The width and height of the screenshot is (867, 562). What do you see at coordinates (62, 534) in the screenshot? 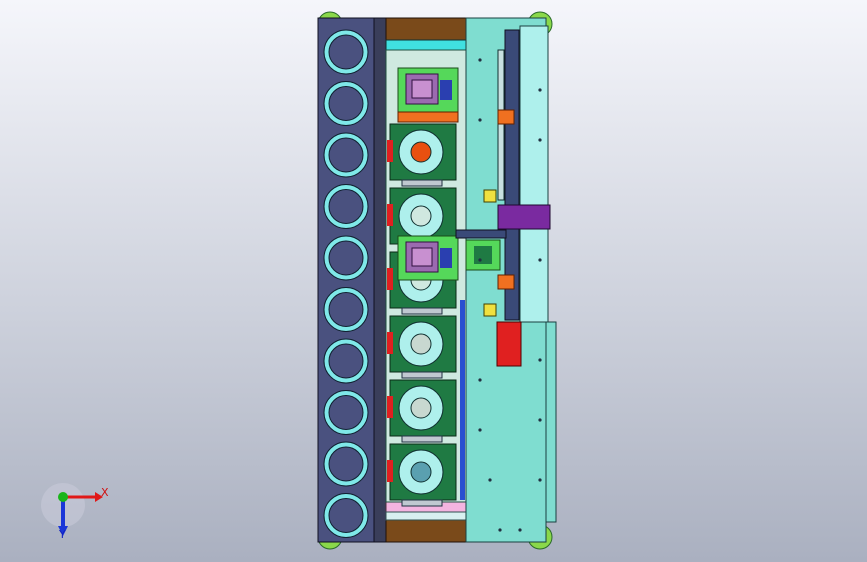
I see `triad-y-label: Y` at bounding box center [62, 534].